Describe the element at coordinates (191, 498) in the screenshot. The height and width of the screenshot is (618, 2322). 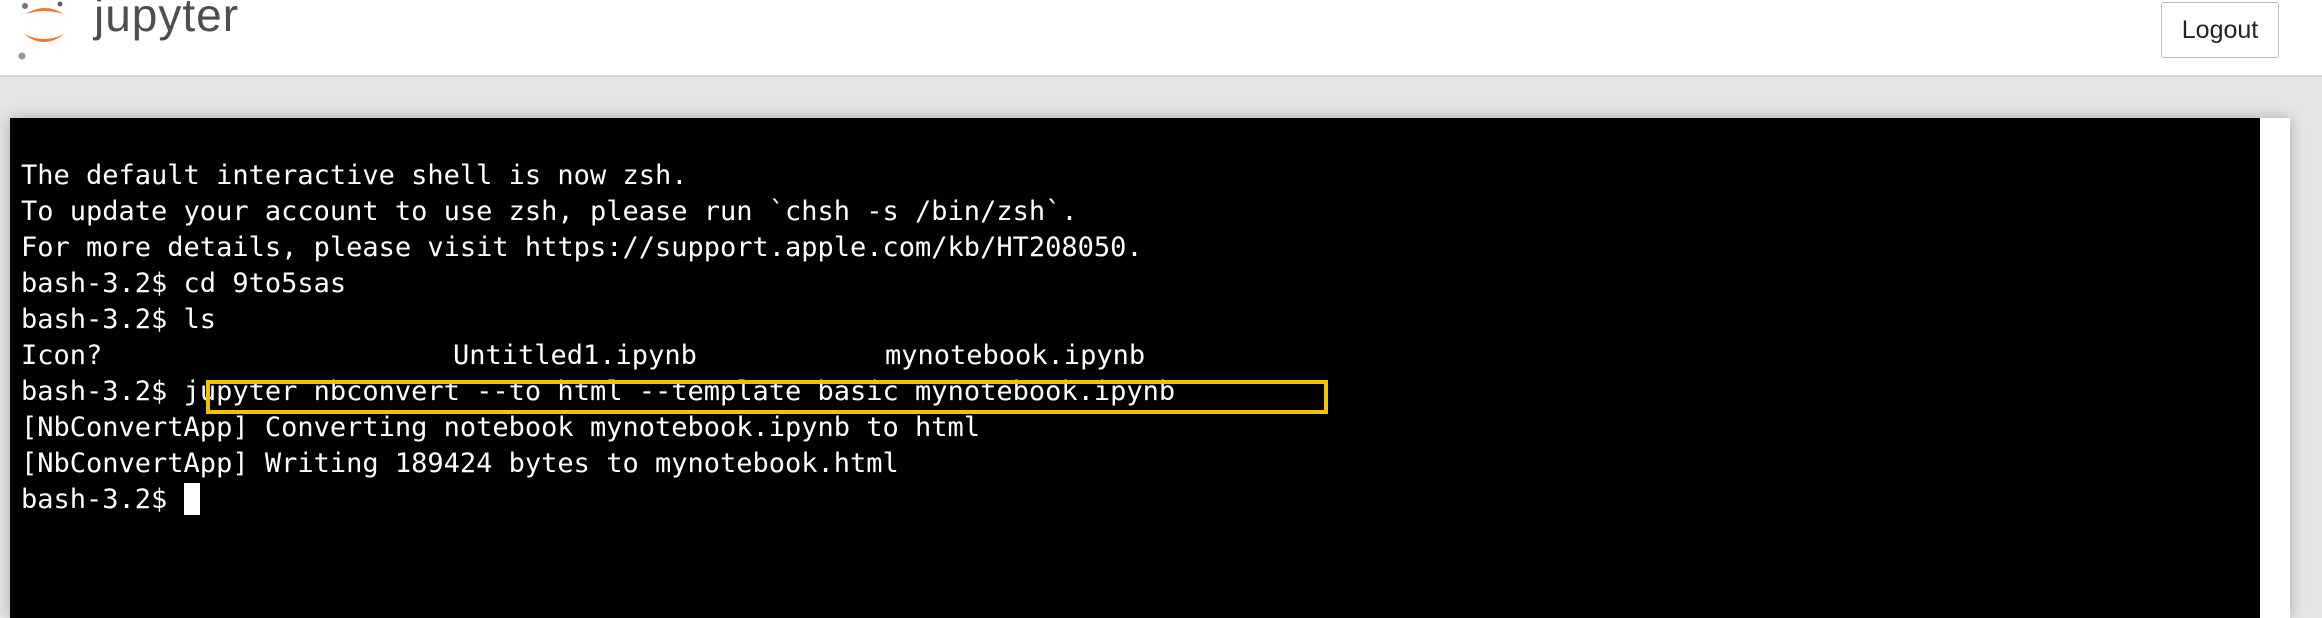
I see `terminal-cursor` at that location.